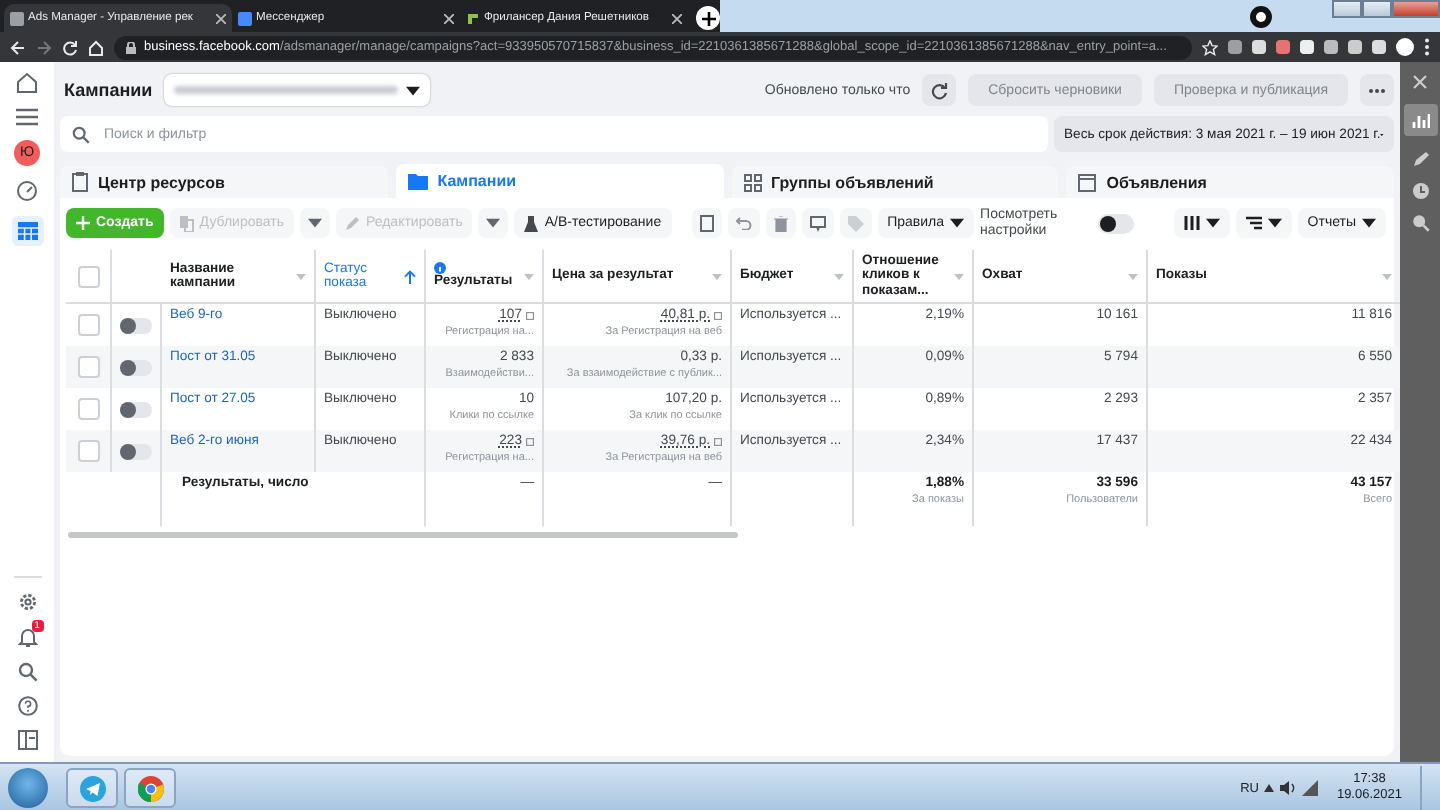 The width and height of the screenshot is (1440, 810). What do you see at coordinates (1377, 9) in the screenshot?
I see `maximize-button` at bounding box center [1377, 9].